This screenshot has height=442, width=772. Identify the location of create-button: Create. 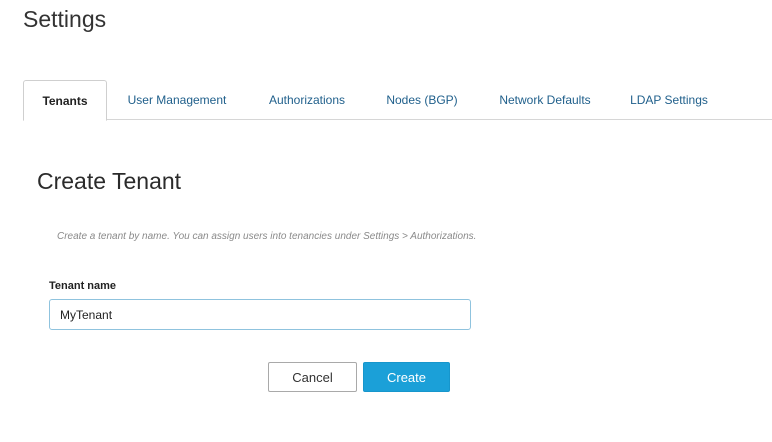
(406, 377).